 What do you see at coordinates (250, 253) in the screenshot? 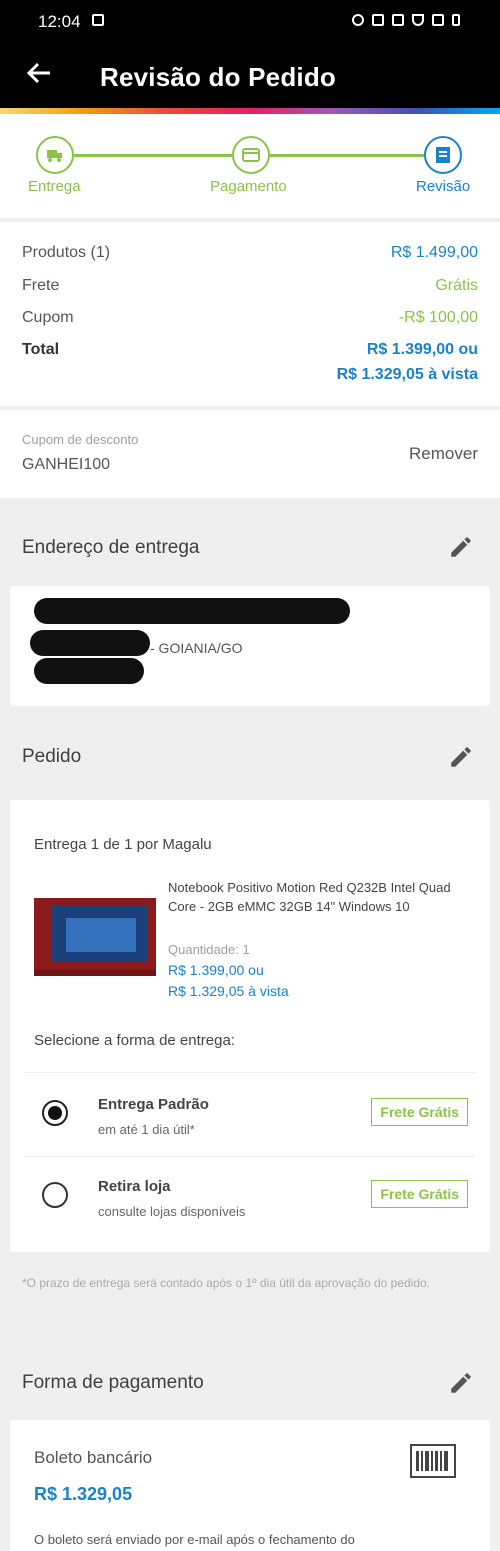
I see `summary-products-row: Produtos (1) R$ 1.499,00` at bounding box center [250, 253].